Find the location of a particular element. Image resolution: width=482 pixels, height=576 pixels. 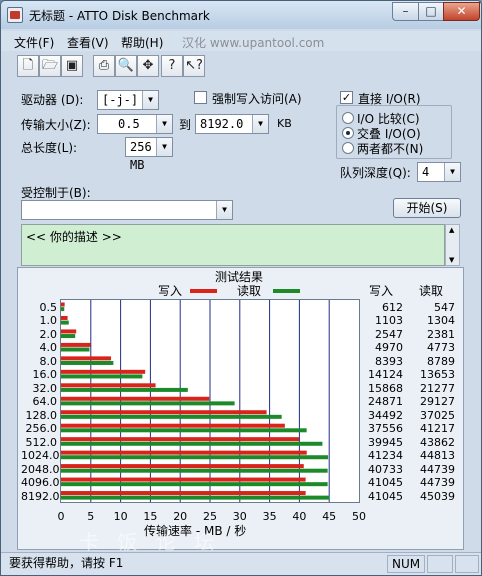

y-tick-label: 256.0 is located at coordinates (41, 429).